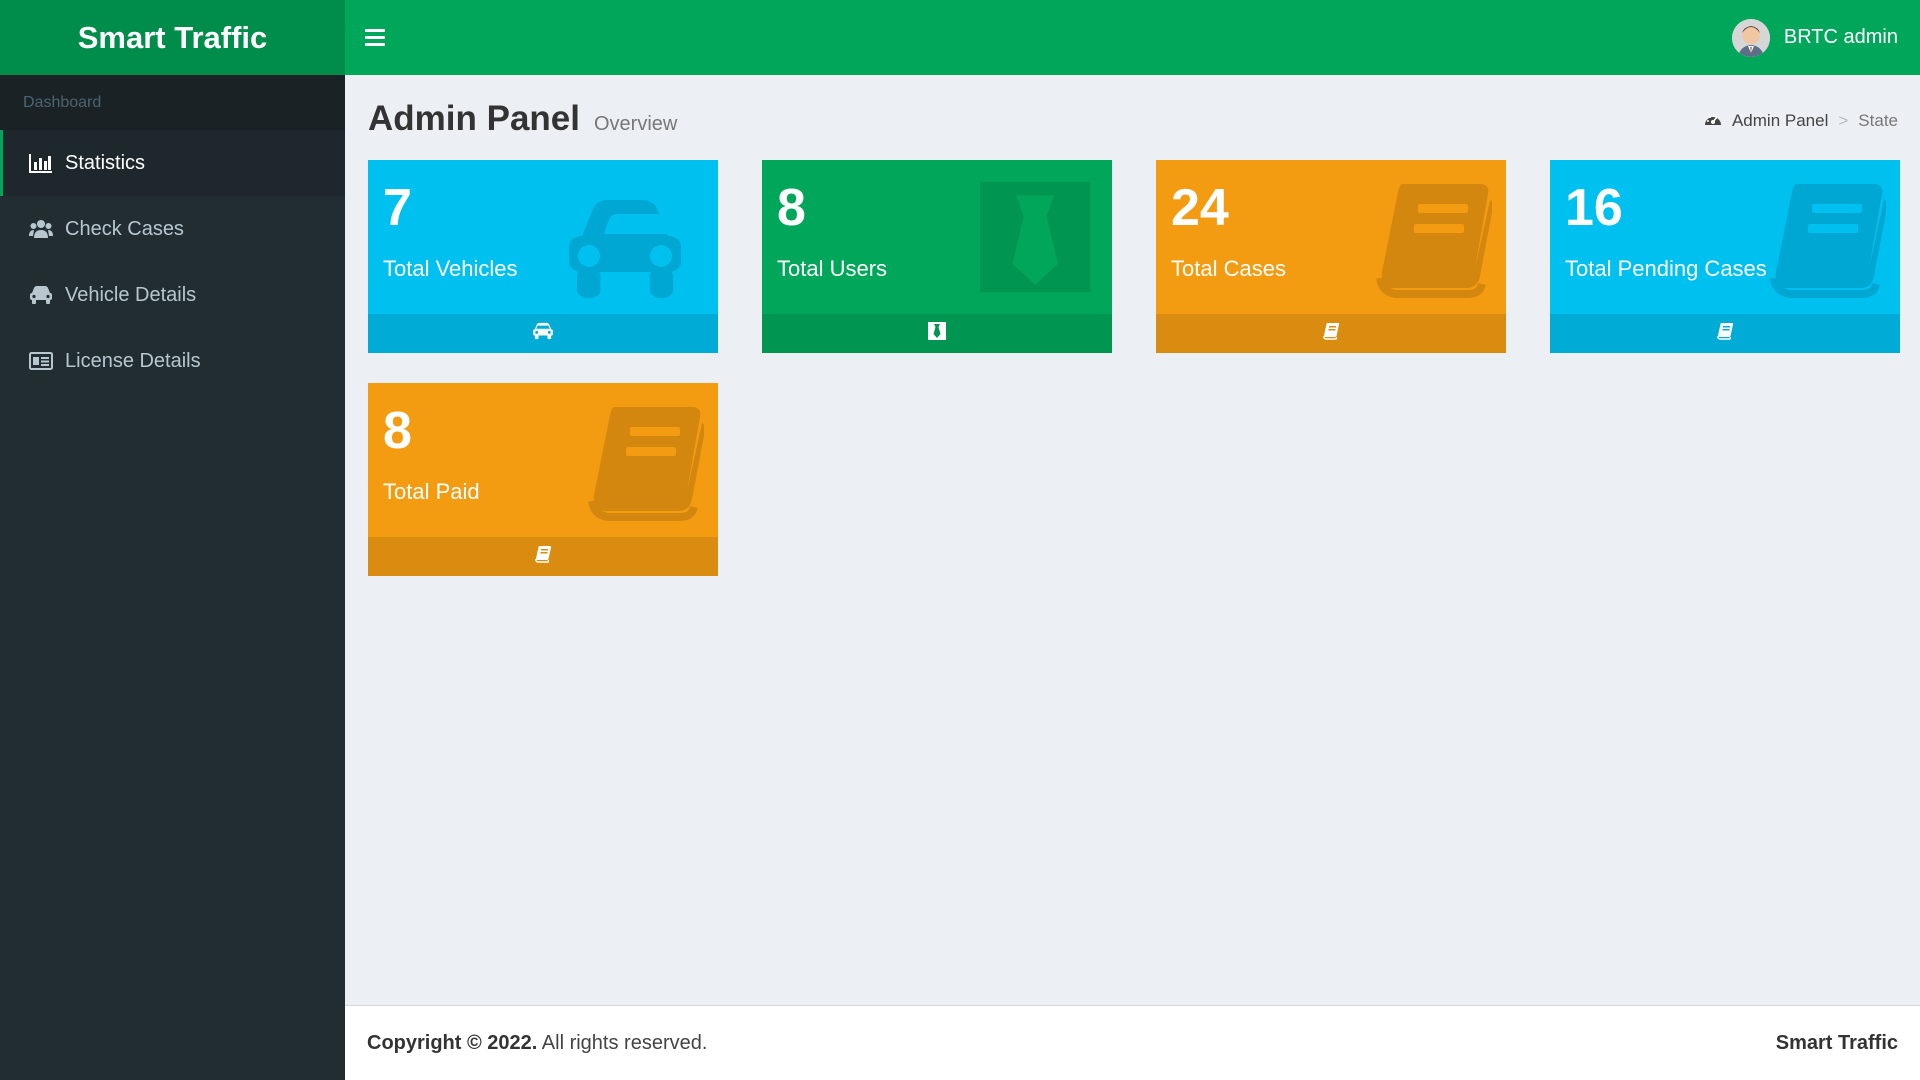 The height and width of the screenshot is (1080, 1920). What do you see at coordinates (42, 361) in the screenshot?
I see `id-card-icon` at bounding box center [42, 361].